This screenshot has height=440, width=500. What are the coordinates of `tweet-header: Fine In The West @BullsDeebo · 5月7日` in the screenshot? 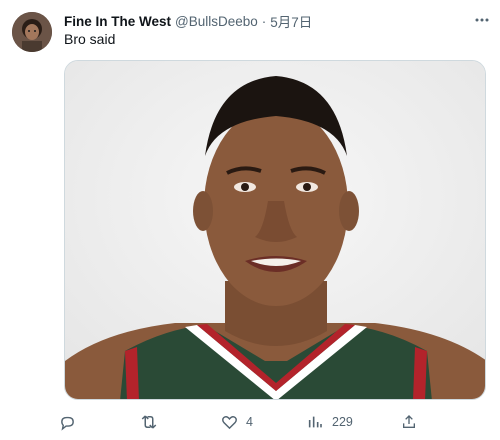 It's located at (276, 21).